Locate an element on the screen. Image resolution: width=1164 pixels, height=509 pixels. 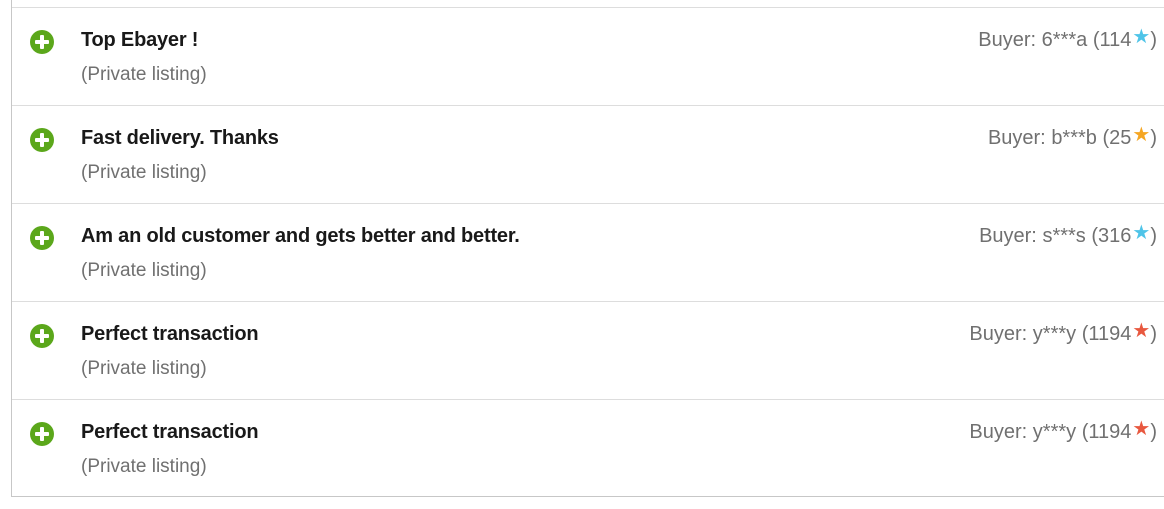
buyer-score: (114 is located at coordinates (1112, 40).